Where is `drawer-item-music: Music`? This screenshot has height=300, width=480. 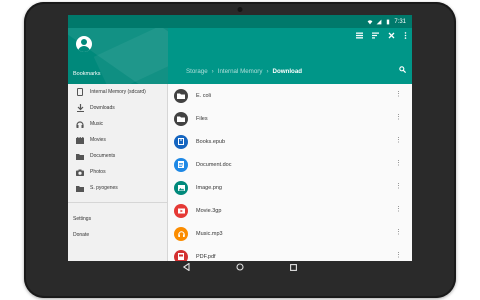
drawer-item-music: Music is located at coordinates (118, 124).